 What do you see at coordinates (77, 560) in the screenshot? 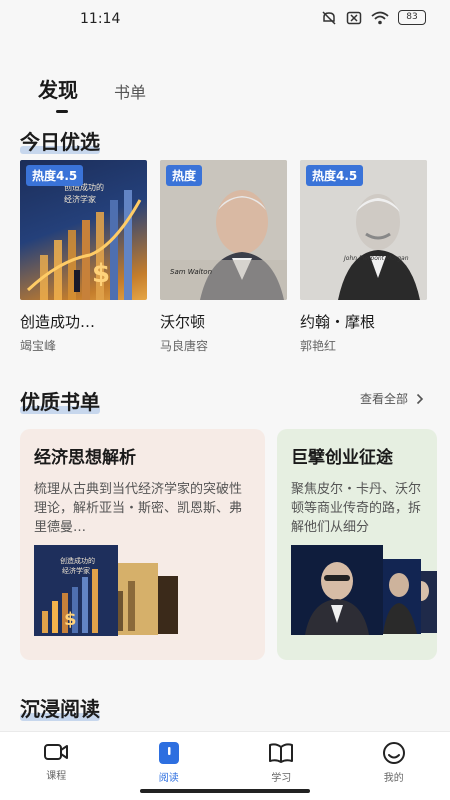
I see `svg-text: 创造成功的` at bounding box center [77, 560].